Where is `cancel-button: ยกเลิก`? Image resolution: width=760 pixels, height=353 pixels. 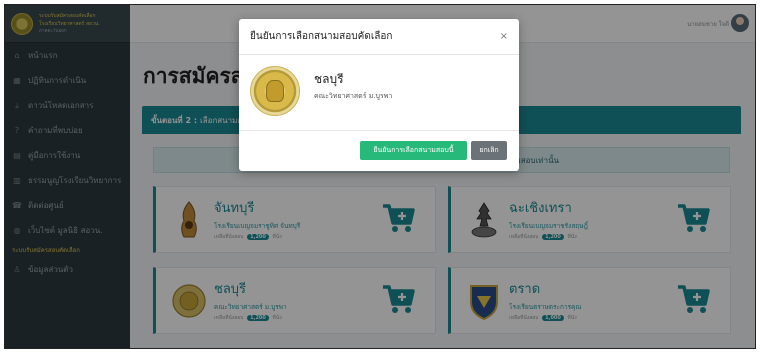 cancel-button: ยกเลิก is located at coordinates (489, 150).